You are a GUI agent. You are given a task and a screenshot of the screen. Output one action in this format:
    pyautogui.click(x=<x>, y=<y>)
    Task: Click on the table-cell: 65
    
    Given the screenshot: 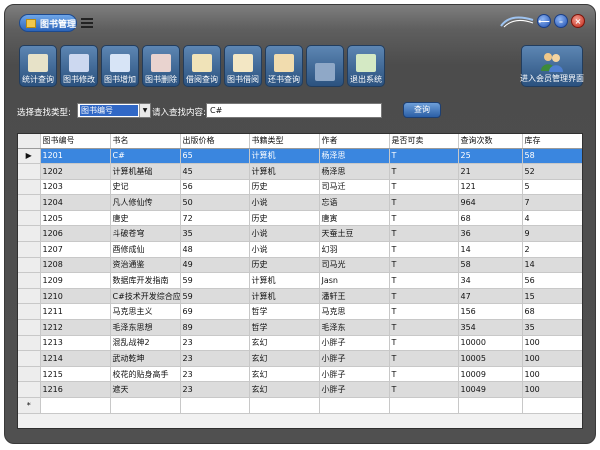 What is the action you would take?
    pyautogui.click(x=215, y=156)
    